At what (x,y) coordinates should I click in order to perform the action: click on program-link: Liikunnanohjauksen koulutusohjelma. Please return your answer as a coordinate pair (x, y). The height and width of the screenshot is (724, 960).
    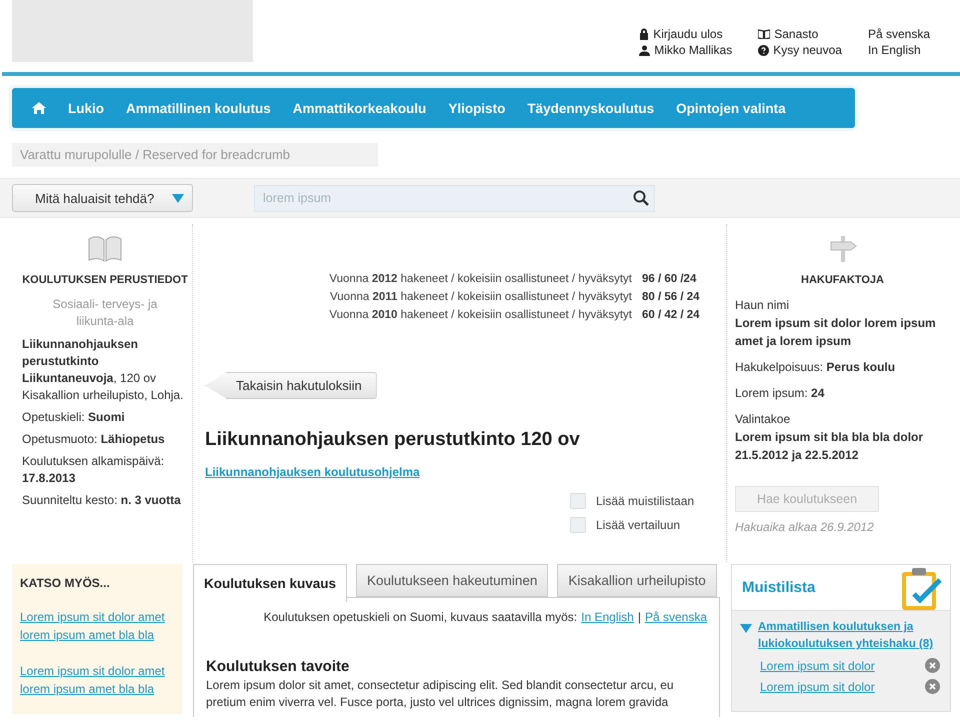
    Looking at the image, I should click on (312, 472).